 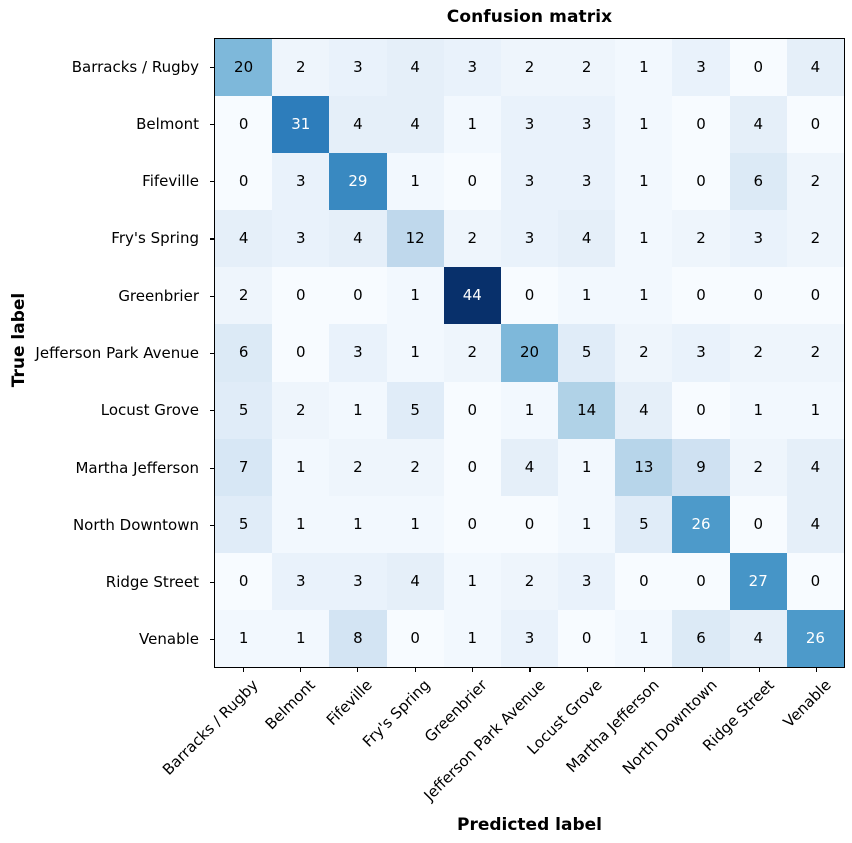 I want to click on y-tick-label: Belmont, so click(x=167, y=123).